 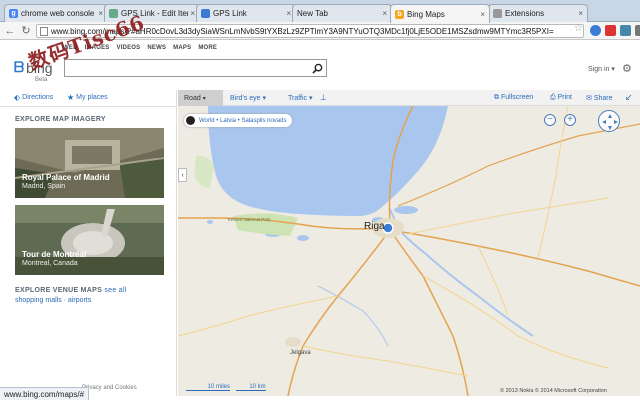 I want to click on google-icon: g, so click(x=13, y=13).